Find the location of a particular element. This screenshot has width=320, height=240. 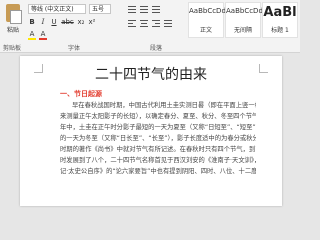

highlight-color-button: A is located at coordinates (32, 35).